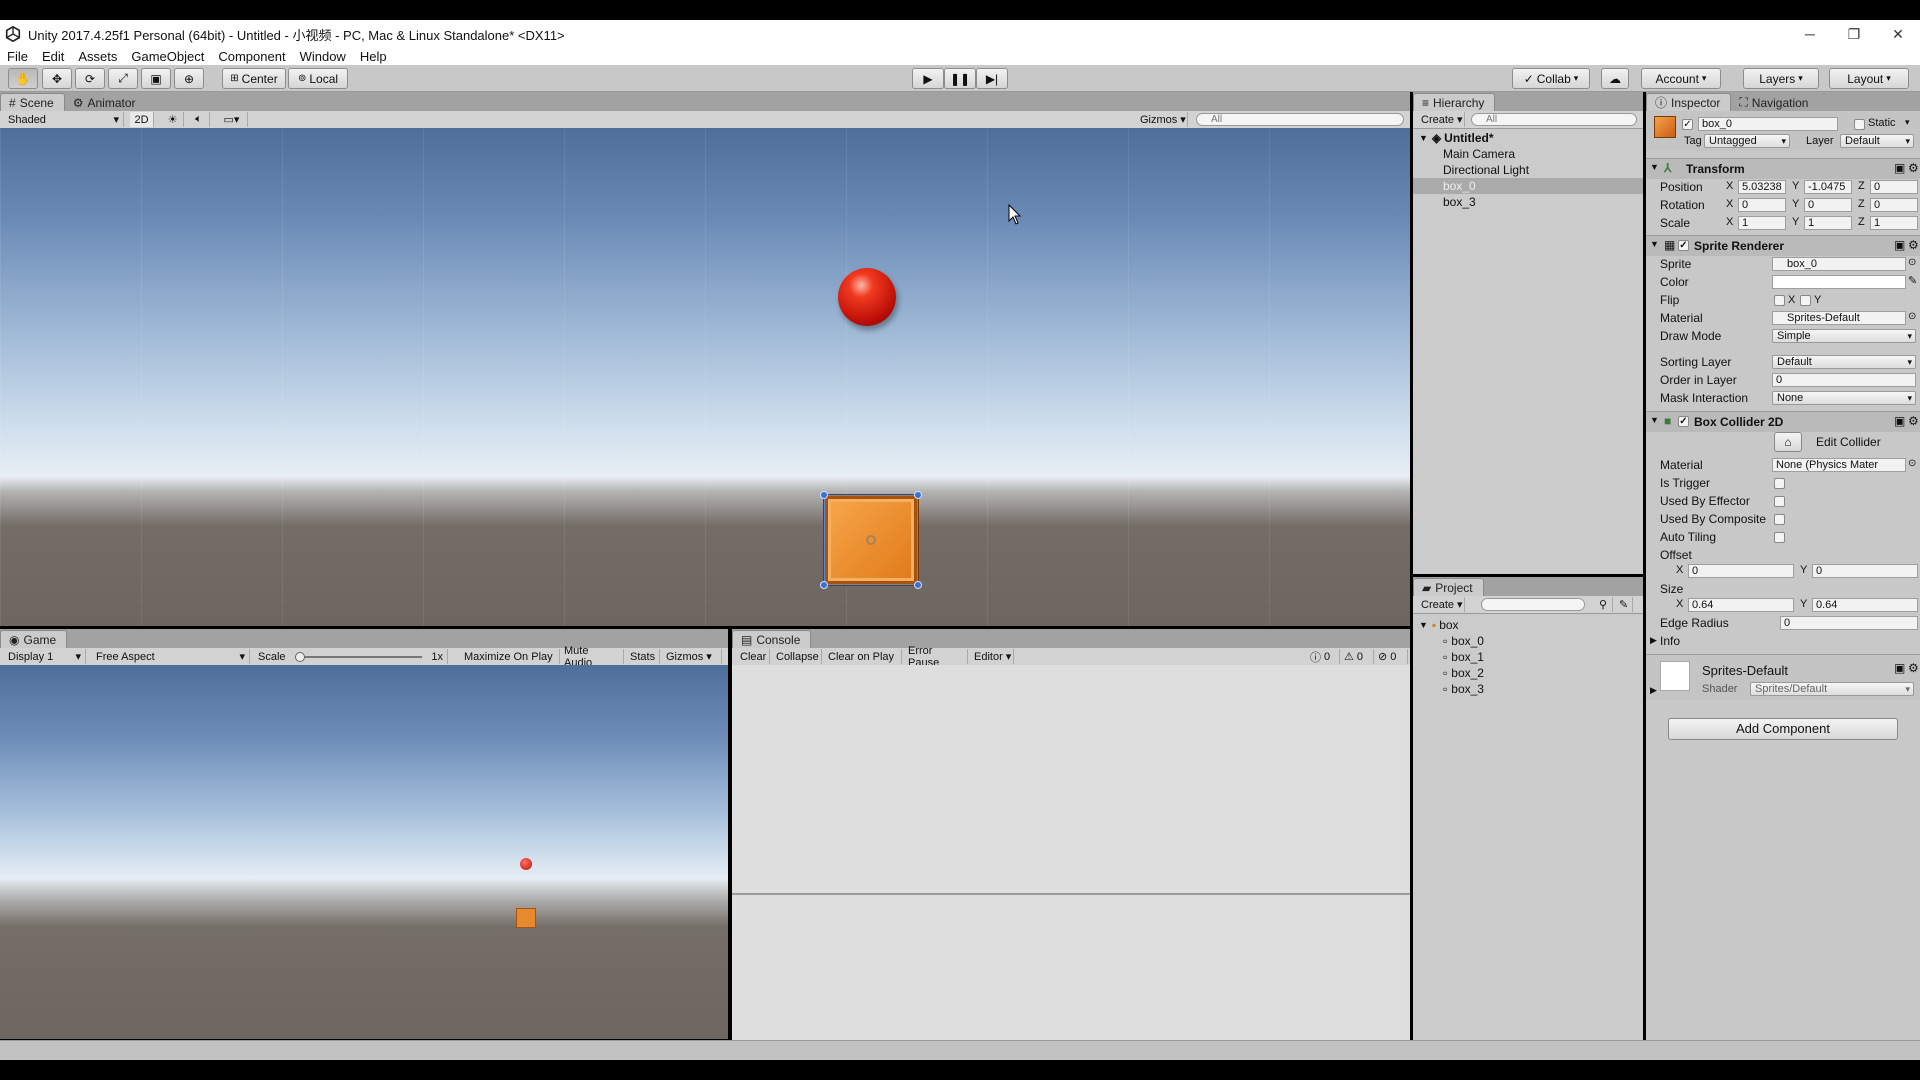  What do you see at coordinates (863, 656) in the screenshot?
I see `clear-on-play-toggle: Clear on Play` at bounding box center [863, 656].